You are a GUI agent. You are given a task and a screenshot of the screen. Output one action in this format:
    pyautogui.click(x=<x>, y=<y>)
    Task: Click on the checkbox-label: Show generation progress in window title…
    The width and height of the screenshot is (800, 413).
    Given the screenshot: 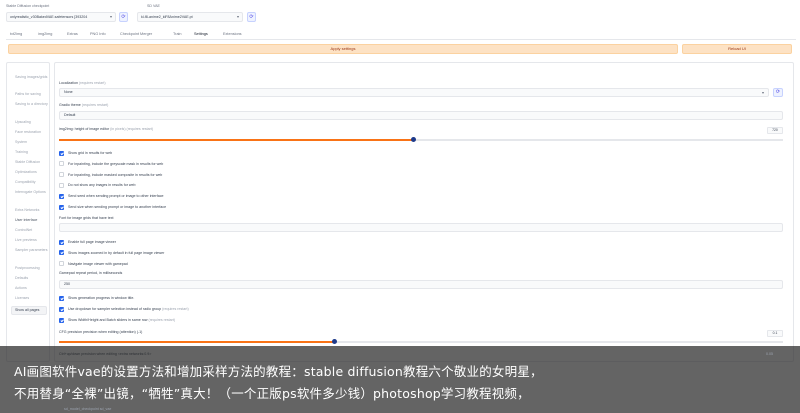 What is the action you would take?
    pyautogui.click(x=101, y=298)
    